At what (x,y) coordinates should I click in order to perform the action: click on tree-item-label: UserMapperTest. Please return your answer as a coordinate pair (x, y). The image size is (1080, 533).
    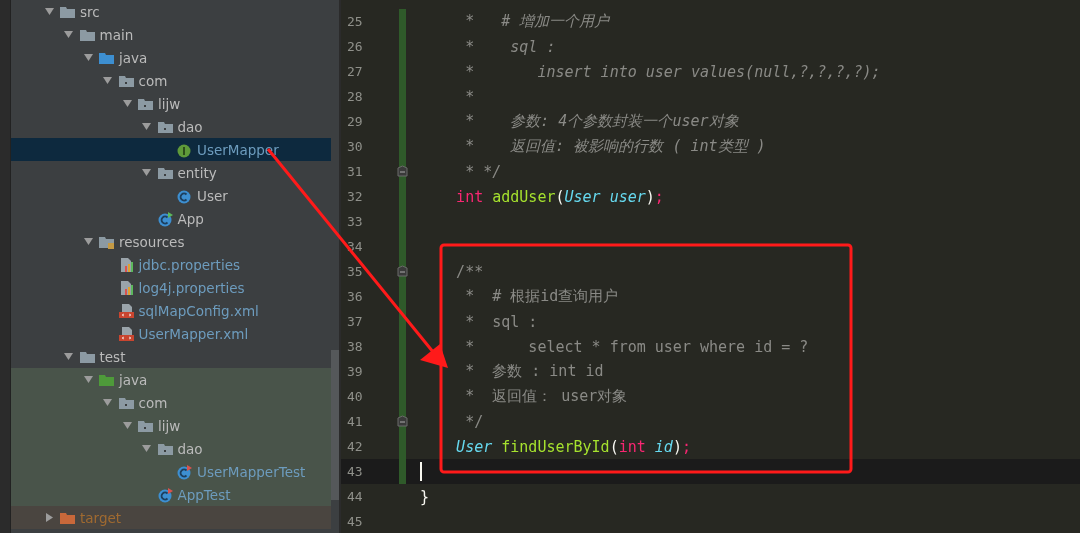
    Looking at the image, I should click on (251, 471).